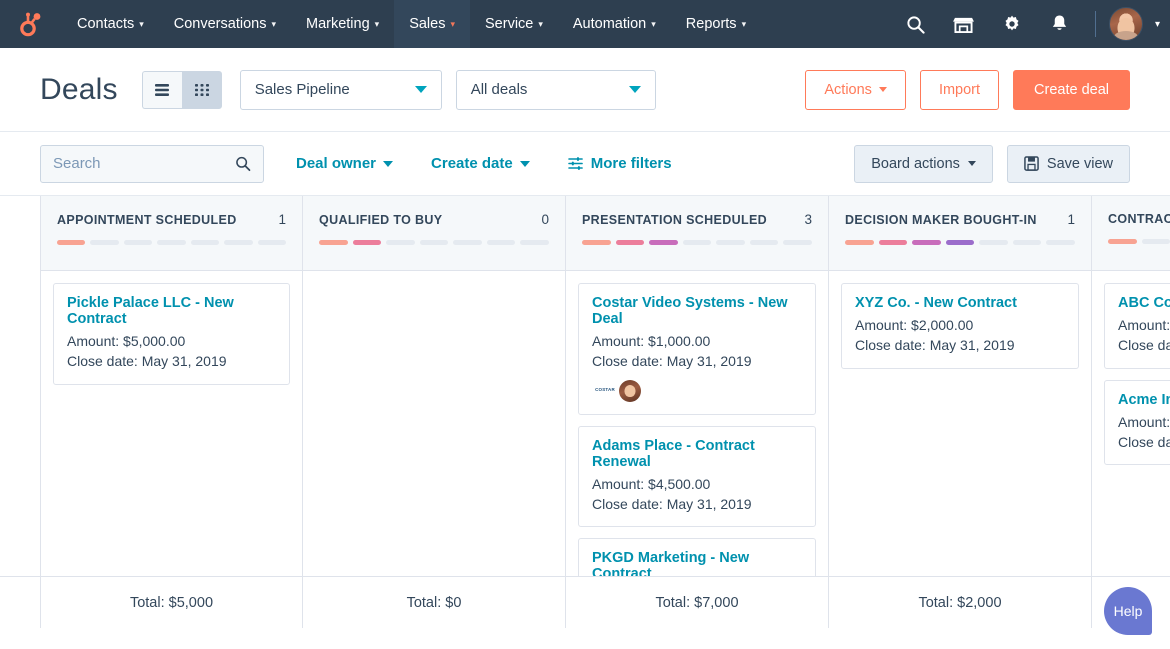 The image size is (1170, 649). Describe the element at coordinates (1144, 303) in the screenshot. I see `deal-card-title: ABC Company - New Deal` at that location.